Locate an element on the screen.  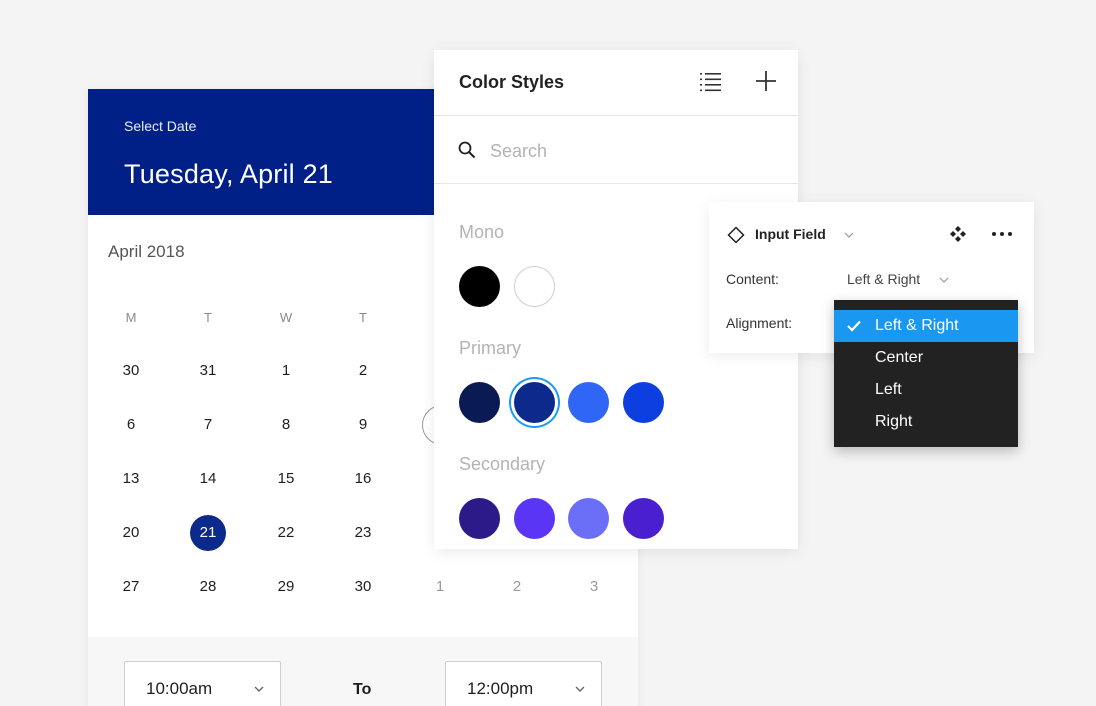
menu-item-label: Right is located at coordinates (894, 421).